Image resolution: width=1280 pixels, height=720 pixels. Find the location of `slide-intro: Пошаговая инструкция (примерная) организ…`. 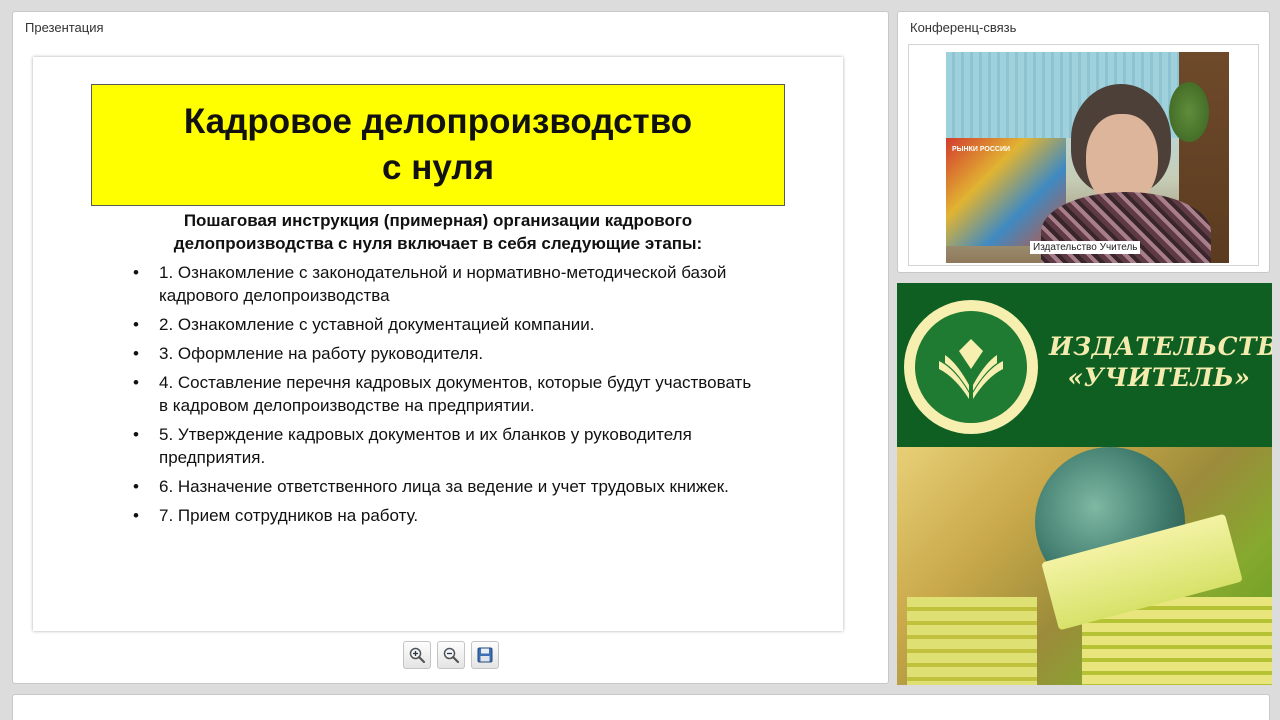

slide-intro: Пошаговая инструкция (примерная) организ… is located at coordinates (438, 232).